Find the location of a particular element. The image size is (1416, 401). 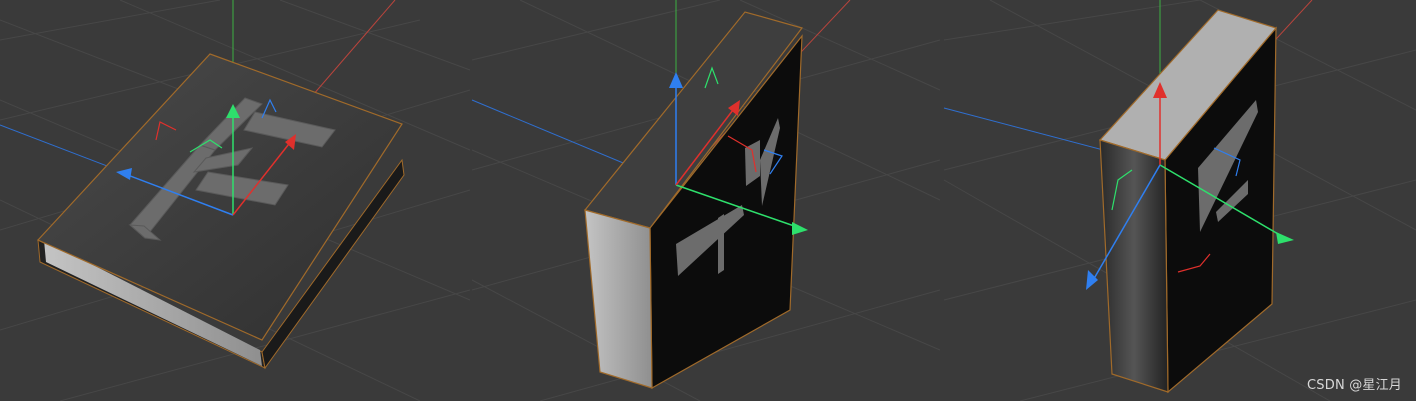

watermark-text: CSDN @星江月 is located at coordinates (1354, 385).